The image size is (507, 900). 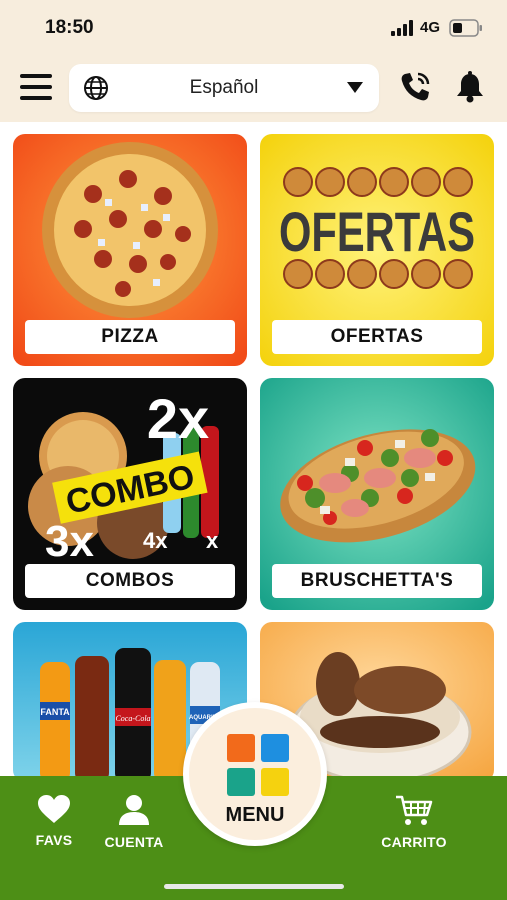 What do you see at coordinates (415, 87) in the screenshot?
I see `phone-icon` at bounding box center [415, 87].